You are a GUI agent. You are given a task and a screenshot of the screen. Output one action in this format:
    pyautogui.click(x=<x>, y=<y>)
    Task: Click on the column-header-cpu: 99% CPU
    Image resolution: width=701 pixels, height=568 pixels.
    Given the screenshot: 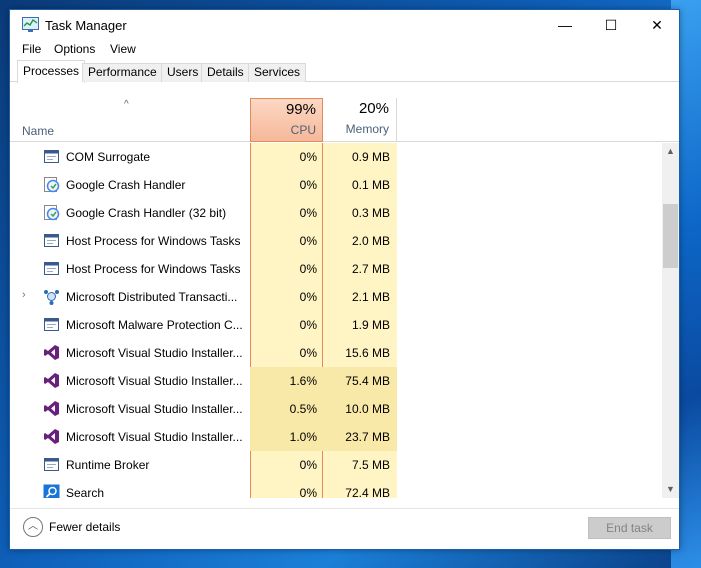 What is the action you would take?
    pyautogui.click(x=286, y=120)
    